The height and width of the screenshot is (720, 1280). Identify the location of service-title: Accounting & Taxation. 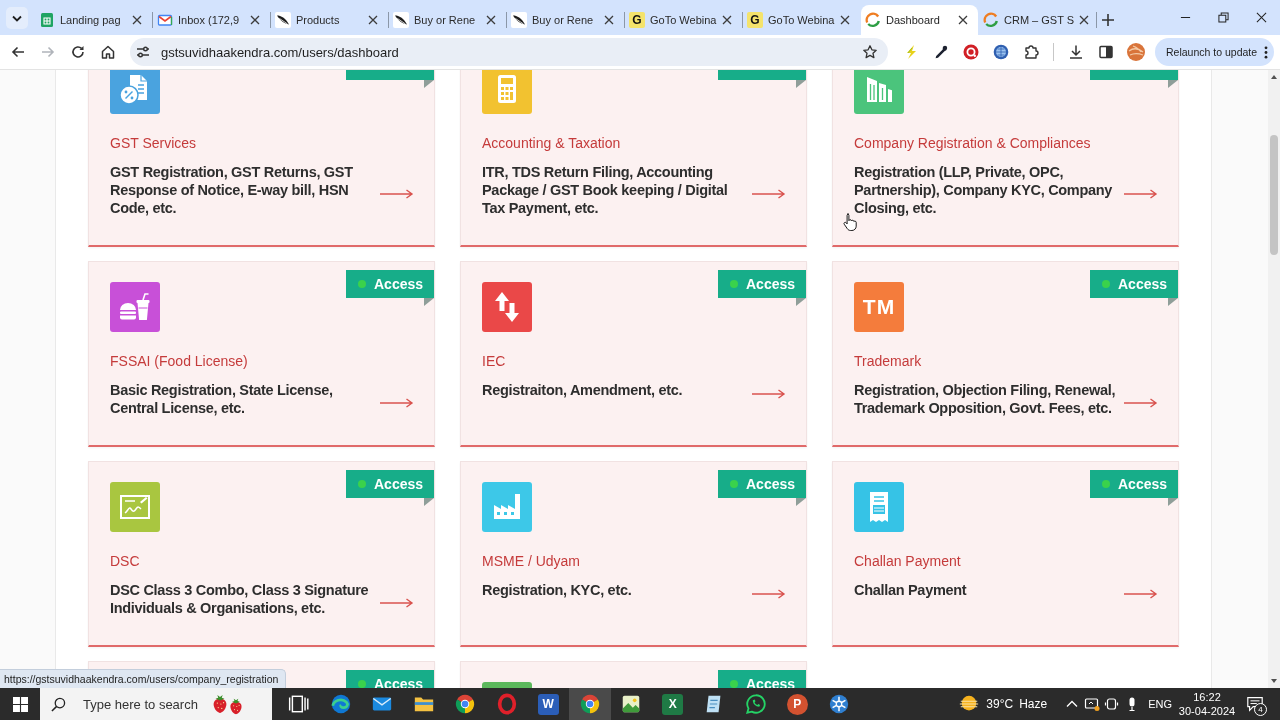
(552, 143).